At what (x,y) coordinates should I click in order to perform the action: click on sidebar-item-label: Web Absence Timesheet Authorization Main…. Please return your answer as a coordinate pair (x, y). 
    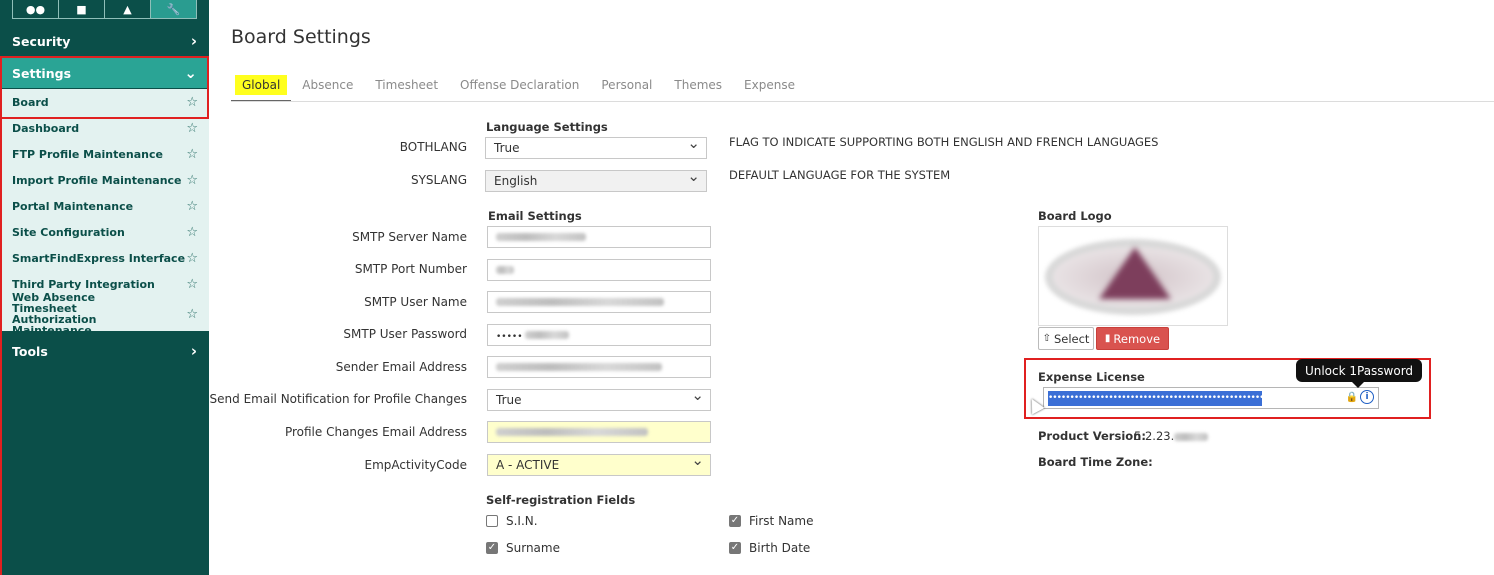
    Looking at the image, I should click on (54, 314).